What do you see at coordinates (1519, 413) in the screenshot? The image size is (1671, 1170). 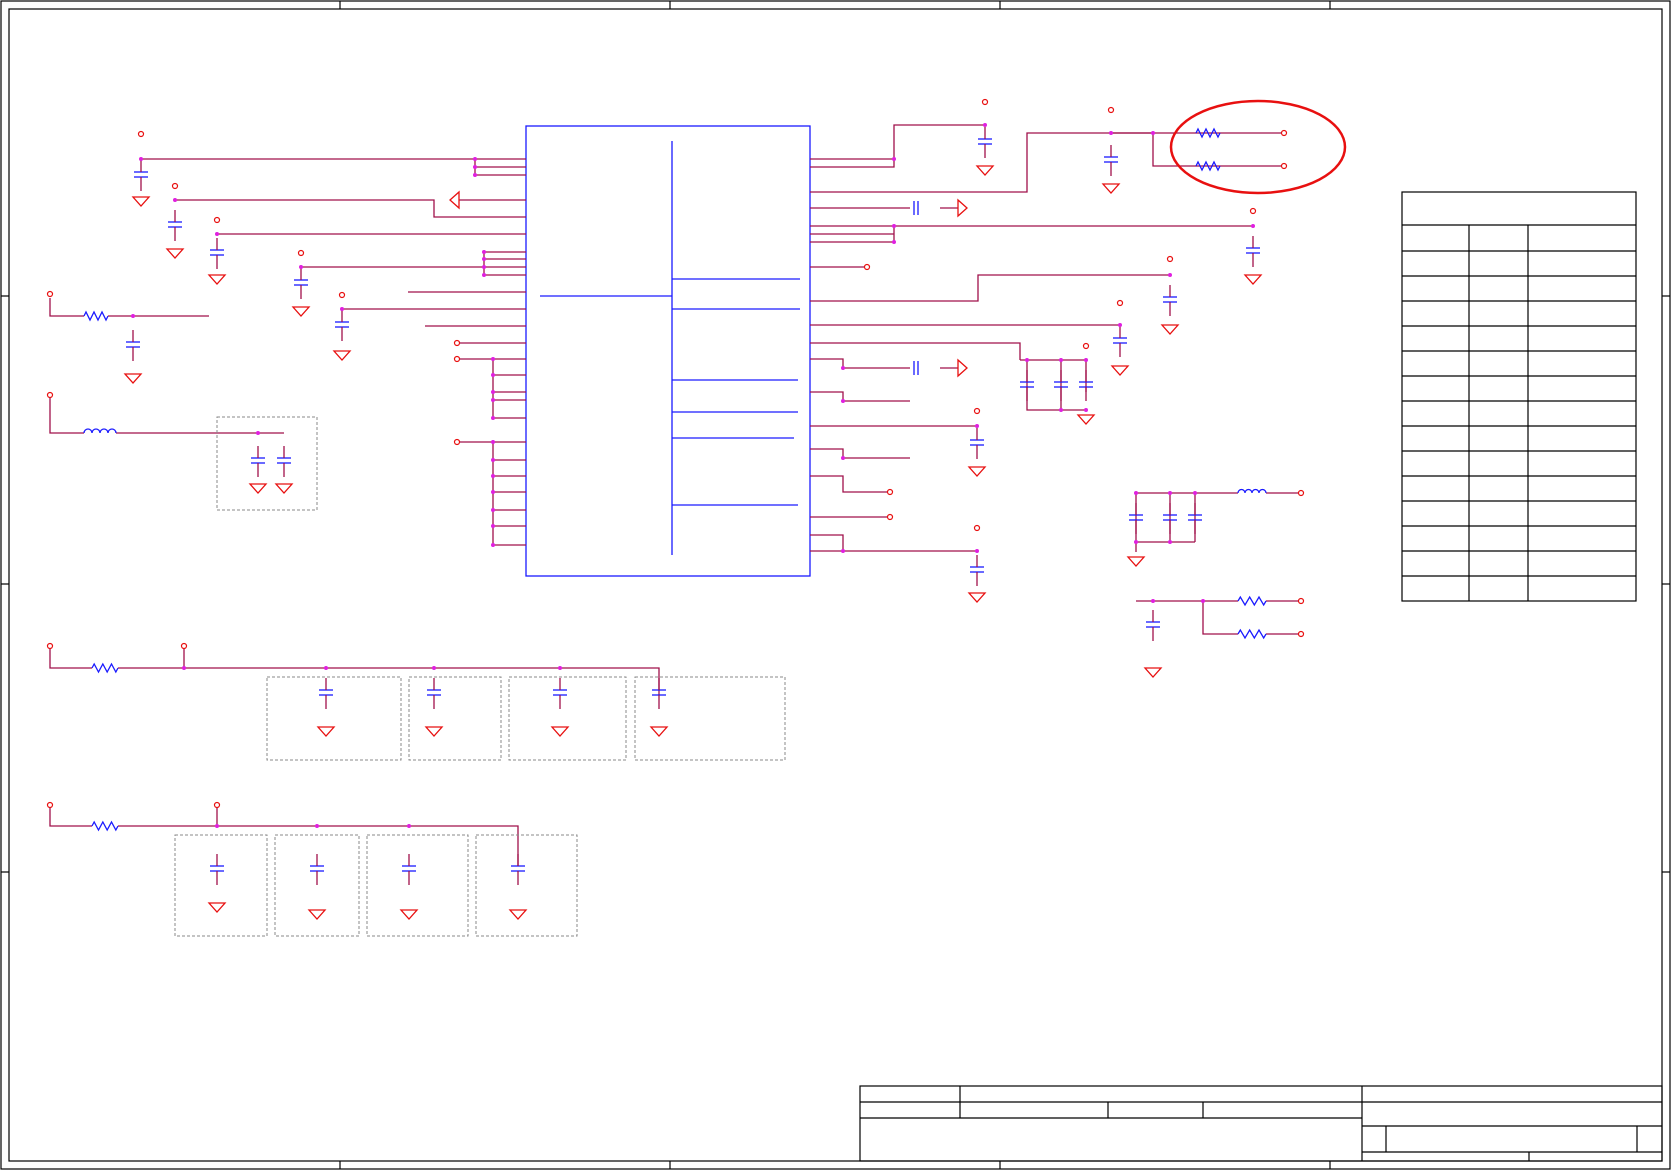 I see `pin-table-rows` at bounding box center [1519, 413].